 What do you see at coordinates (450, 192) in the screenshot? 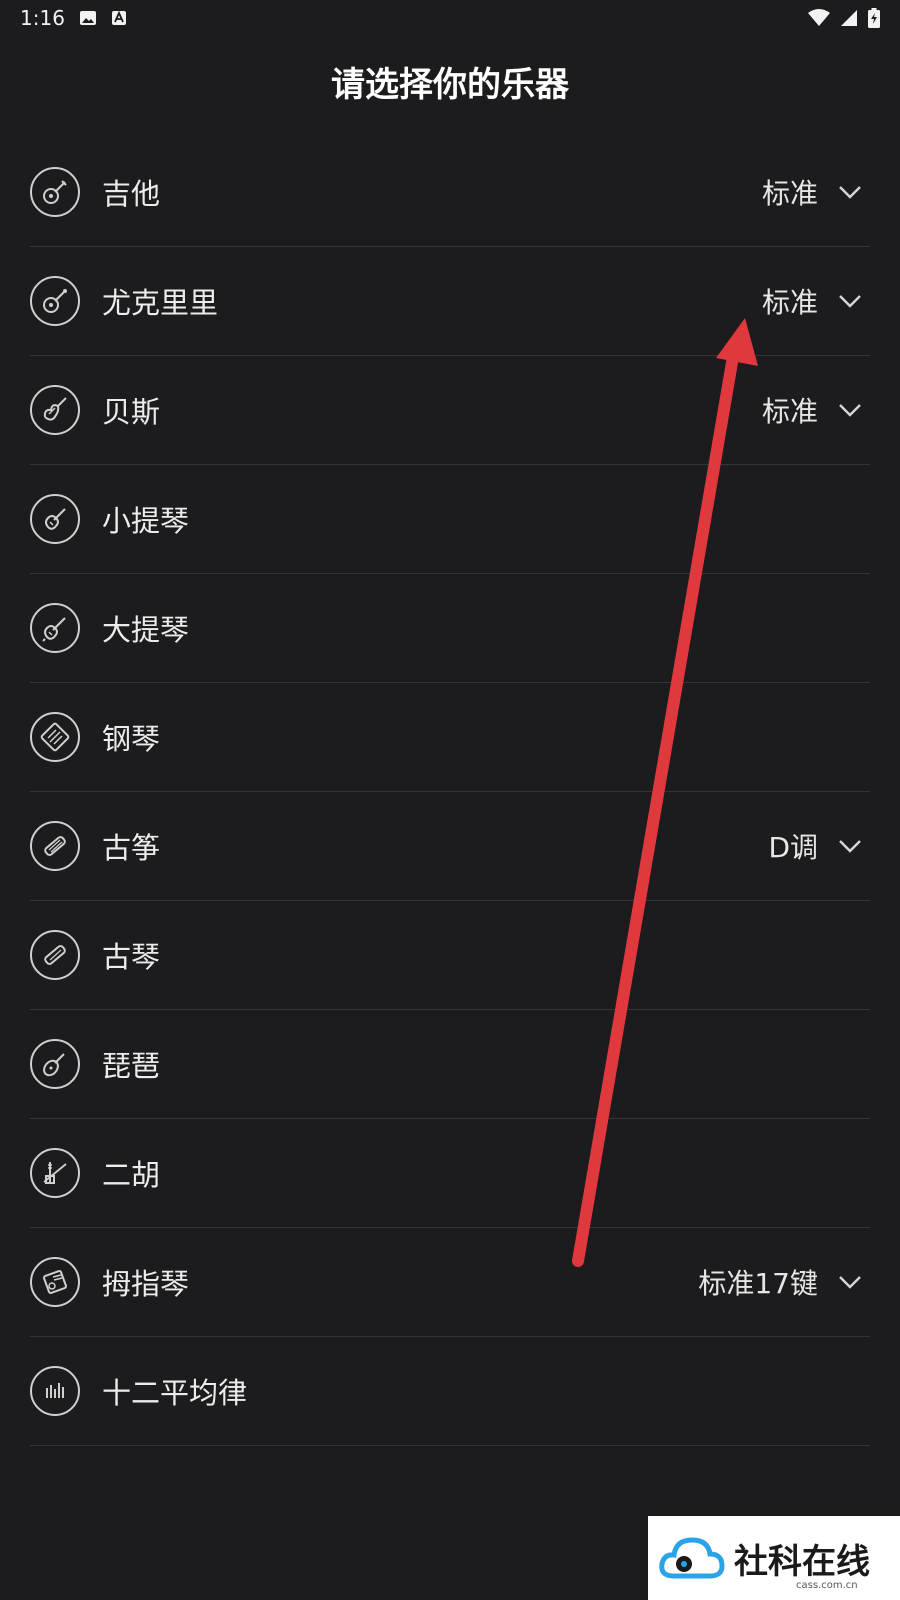
I see `instrument-row-guitar: 吉他 标准` at bounding box center [450, 192].